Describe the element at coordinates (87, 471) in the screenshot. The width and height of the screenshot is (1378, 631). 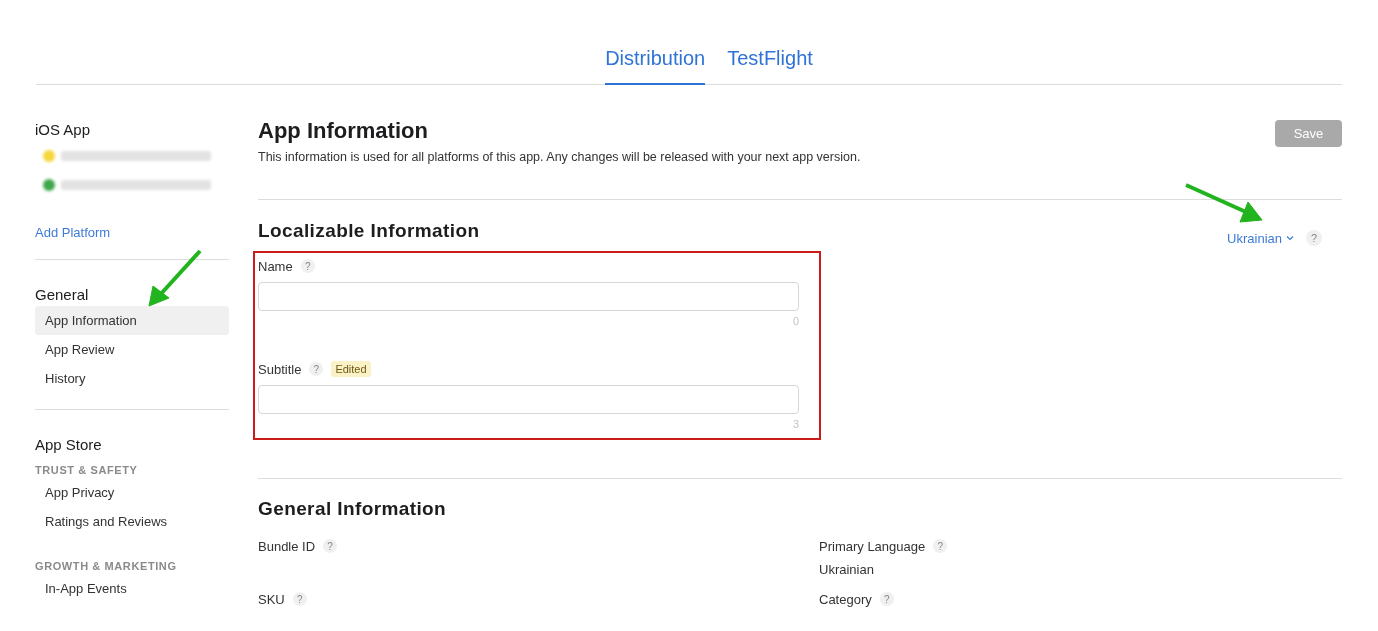
I see `sidebar-group-heading: TRUST & SAFETY` at that location.